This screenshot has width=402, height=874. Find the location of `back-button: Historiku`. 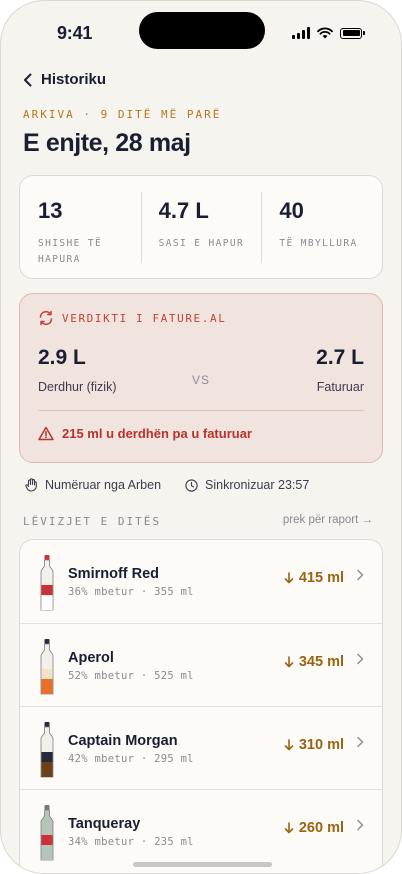

back-button: Historiku is located at coordinates (64, 79).